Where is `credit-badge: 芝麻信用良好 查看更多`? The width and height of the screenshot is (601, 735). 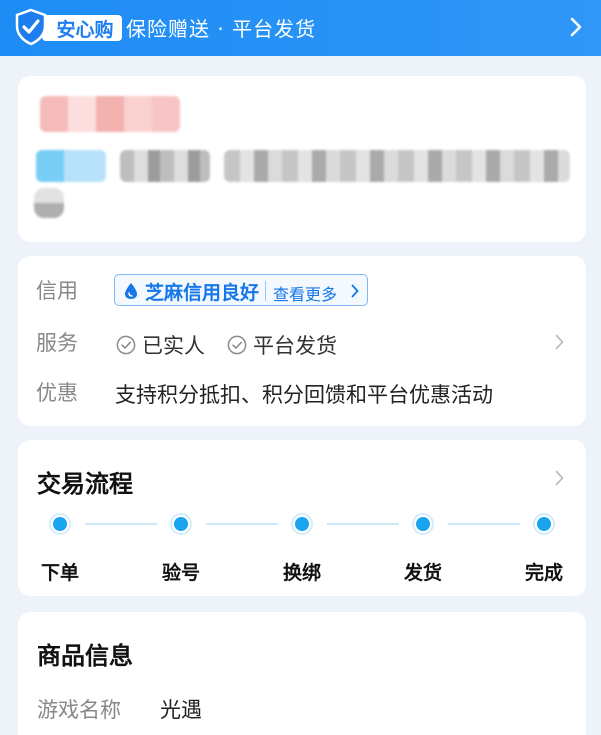
credit-badge: 芝麻信用良好 查看更多 is located at coordinates (241, 290).